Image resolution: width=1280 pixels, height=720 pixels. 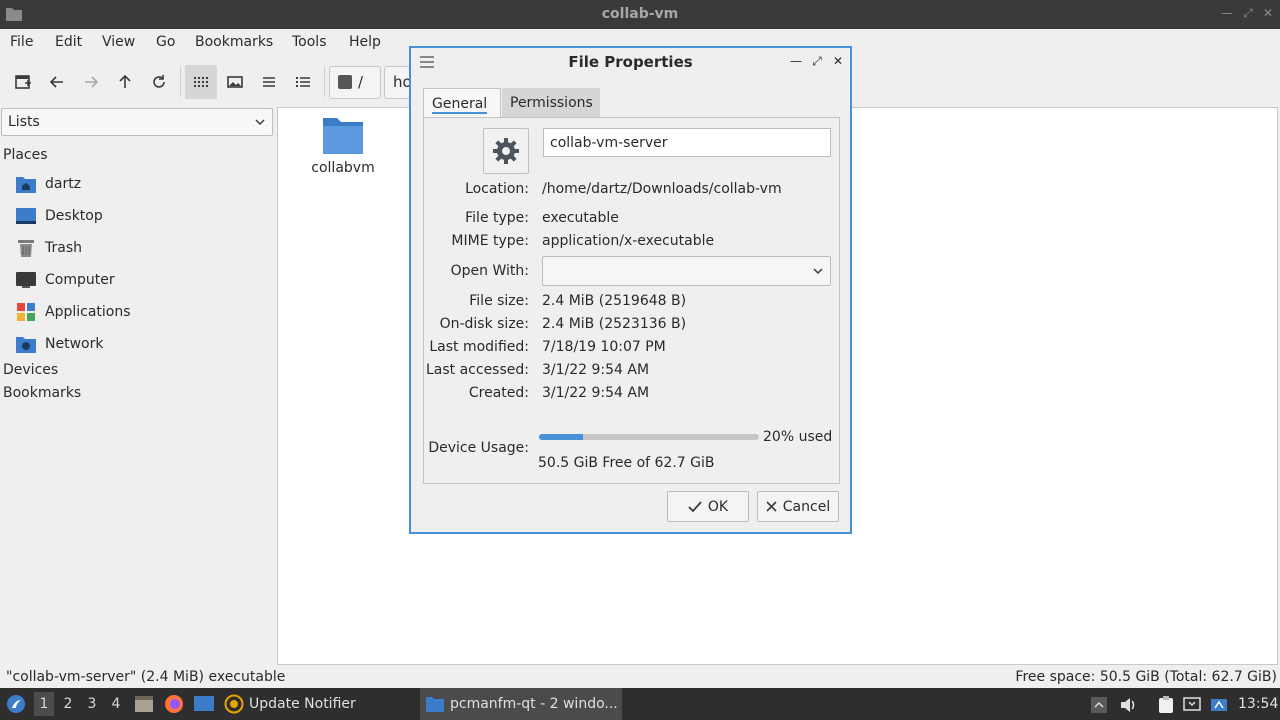 I want to click on menu-help: Help, so click(x=365, y=42).